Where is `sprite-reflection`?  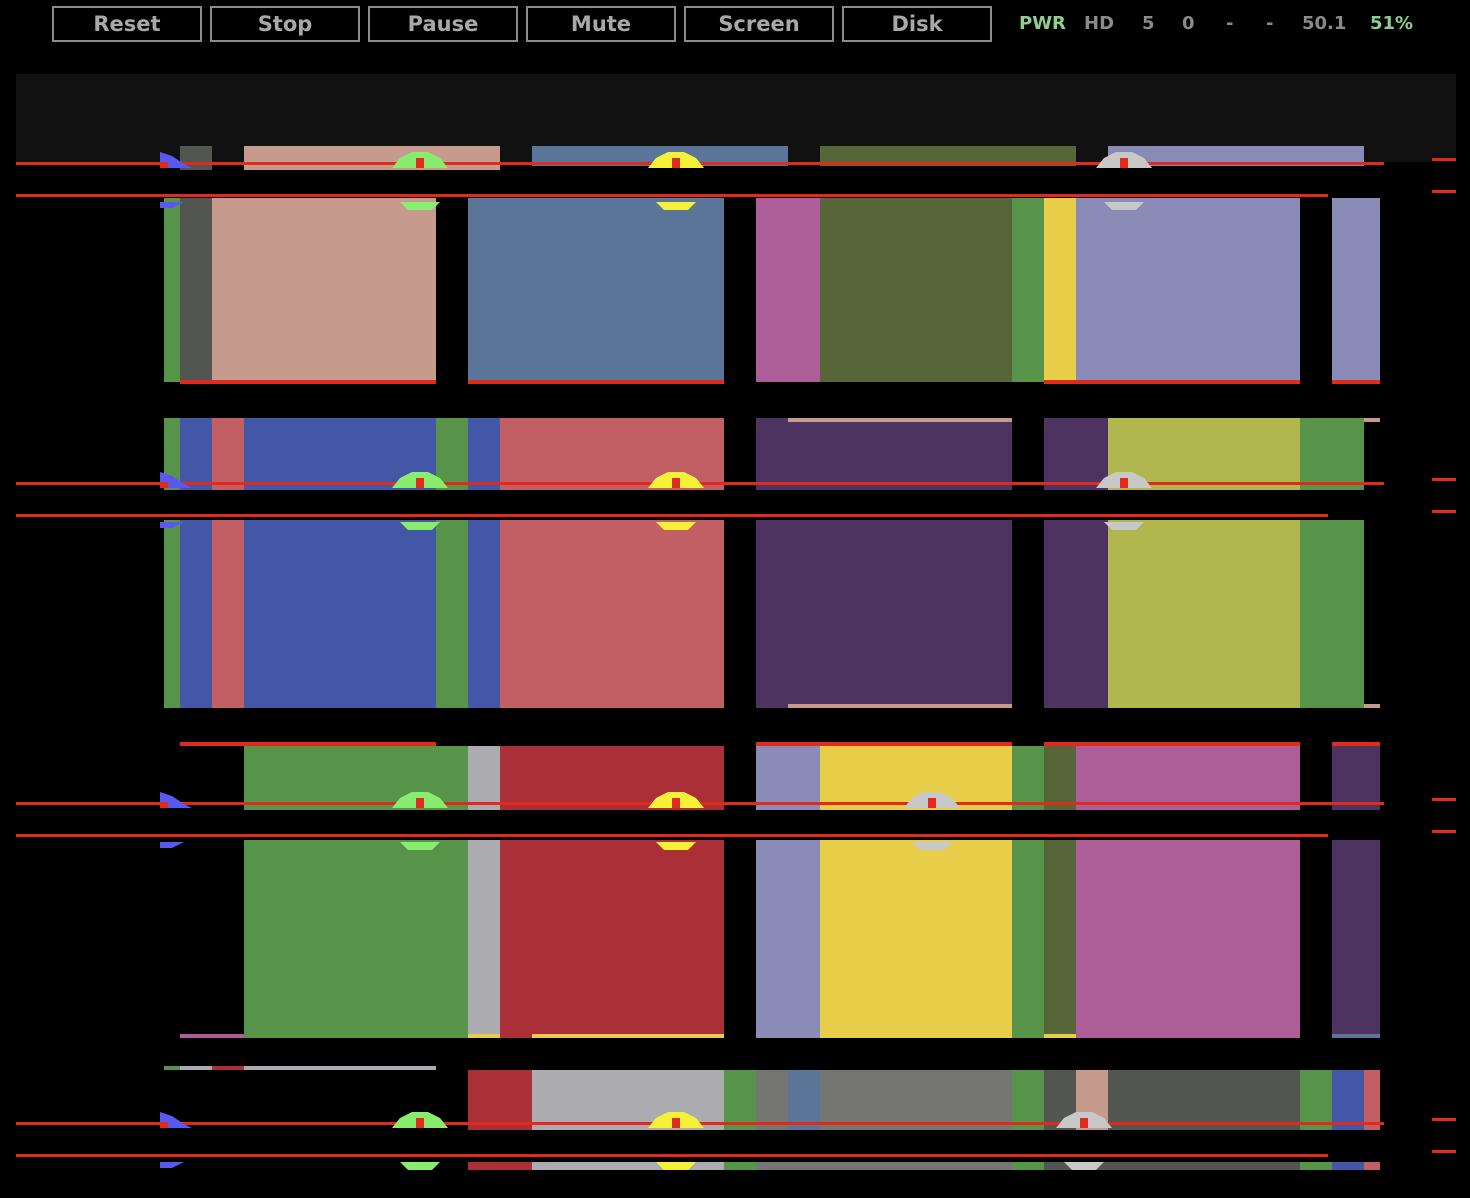 sprite-reflection is located at coordinates (420, 1166).